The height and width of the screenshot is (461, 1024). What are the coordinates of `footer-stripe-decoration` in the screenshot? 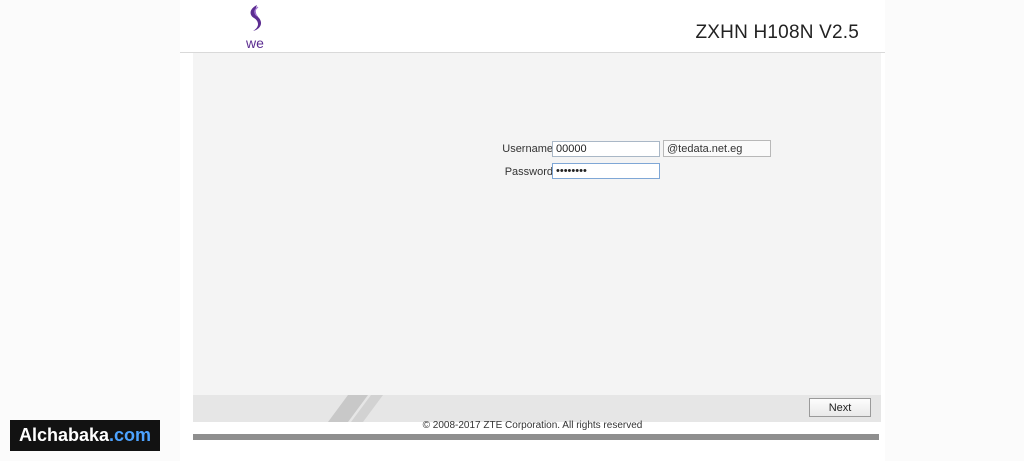 It's located at (355, 408).